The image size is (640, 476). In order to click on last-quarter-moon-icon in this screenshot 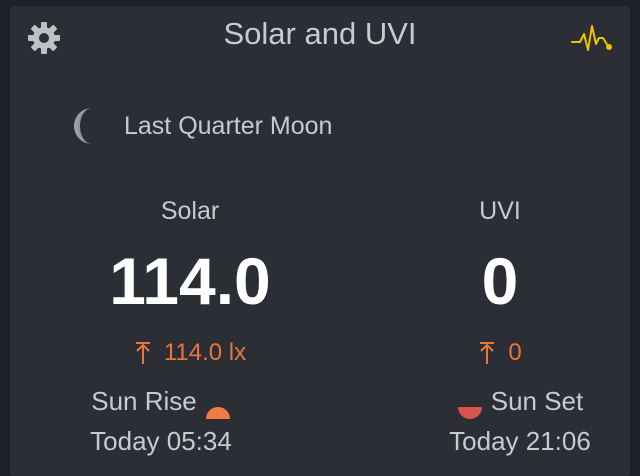, I will do `click(84, 126)`.